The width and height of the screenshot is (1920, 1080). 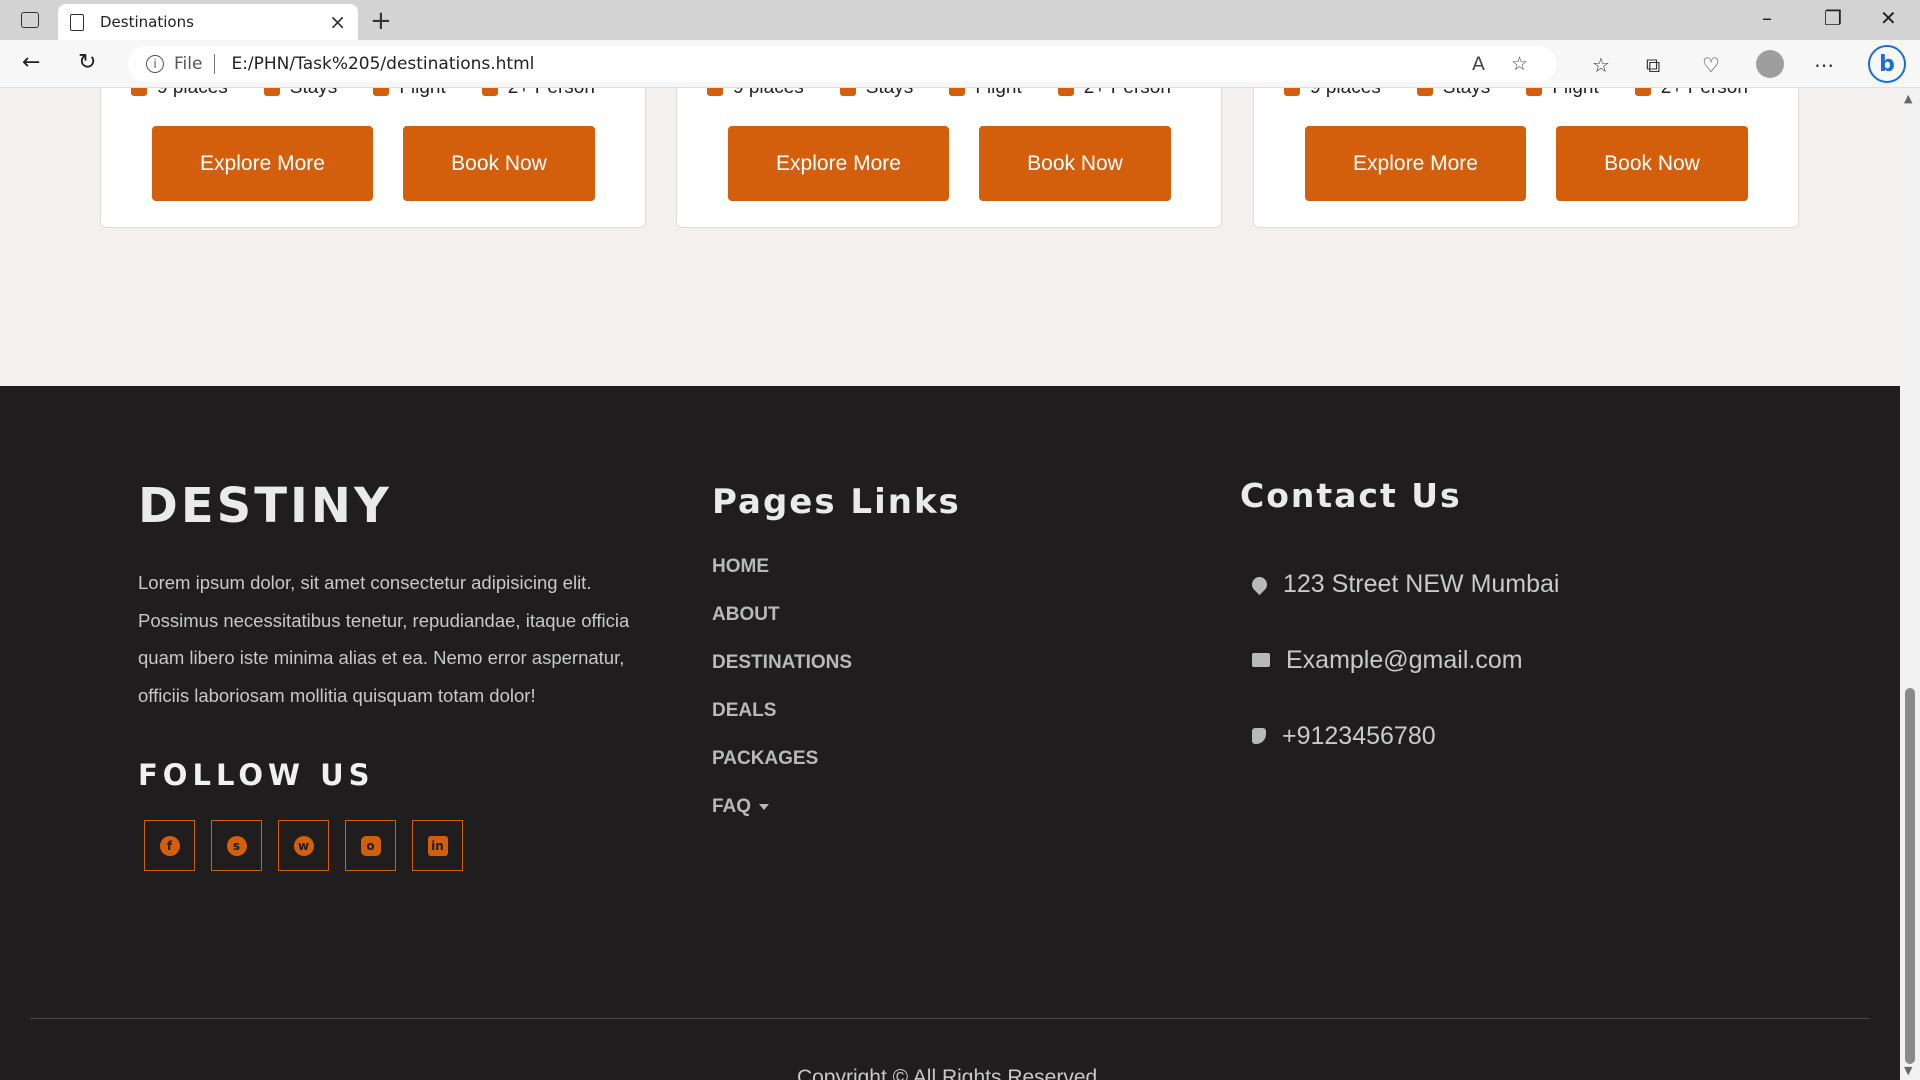 I want to click on close-window-button: ✕, so click(x=1888, y=18).